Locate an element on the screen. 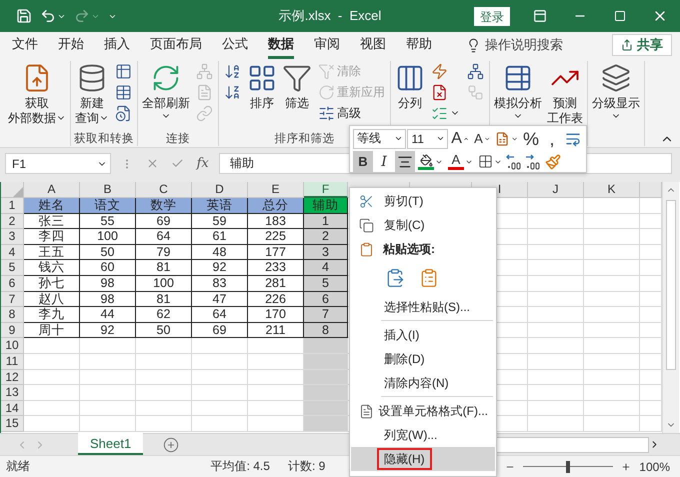 The height and width of the screenshot is (477, 680). group-label: 排序和筛选 is located at coordinates (304, 138).